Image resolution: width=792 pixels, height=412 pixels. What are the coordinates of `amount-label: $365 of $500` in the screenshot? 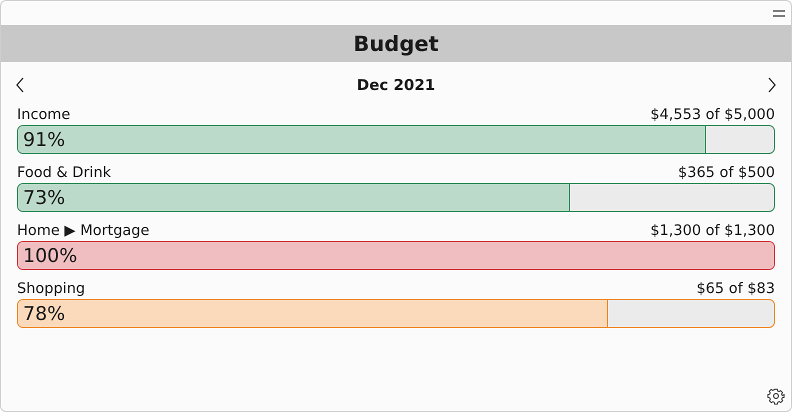 It's located at (726, 173).